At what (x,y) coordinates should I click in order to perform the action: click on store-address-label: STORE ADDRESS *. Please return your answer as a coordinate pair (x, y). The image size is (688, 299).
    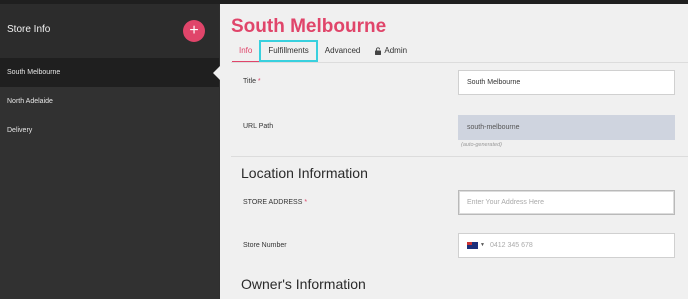
    Looking at the image, I should click on (275, 202).